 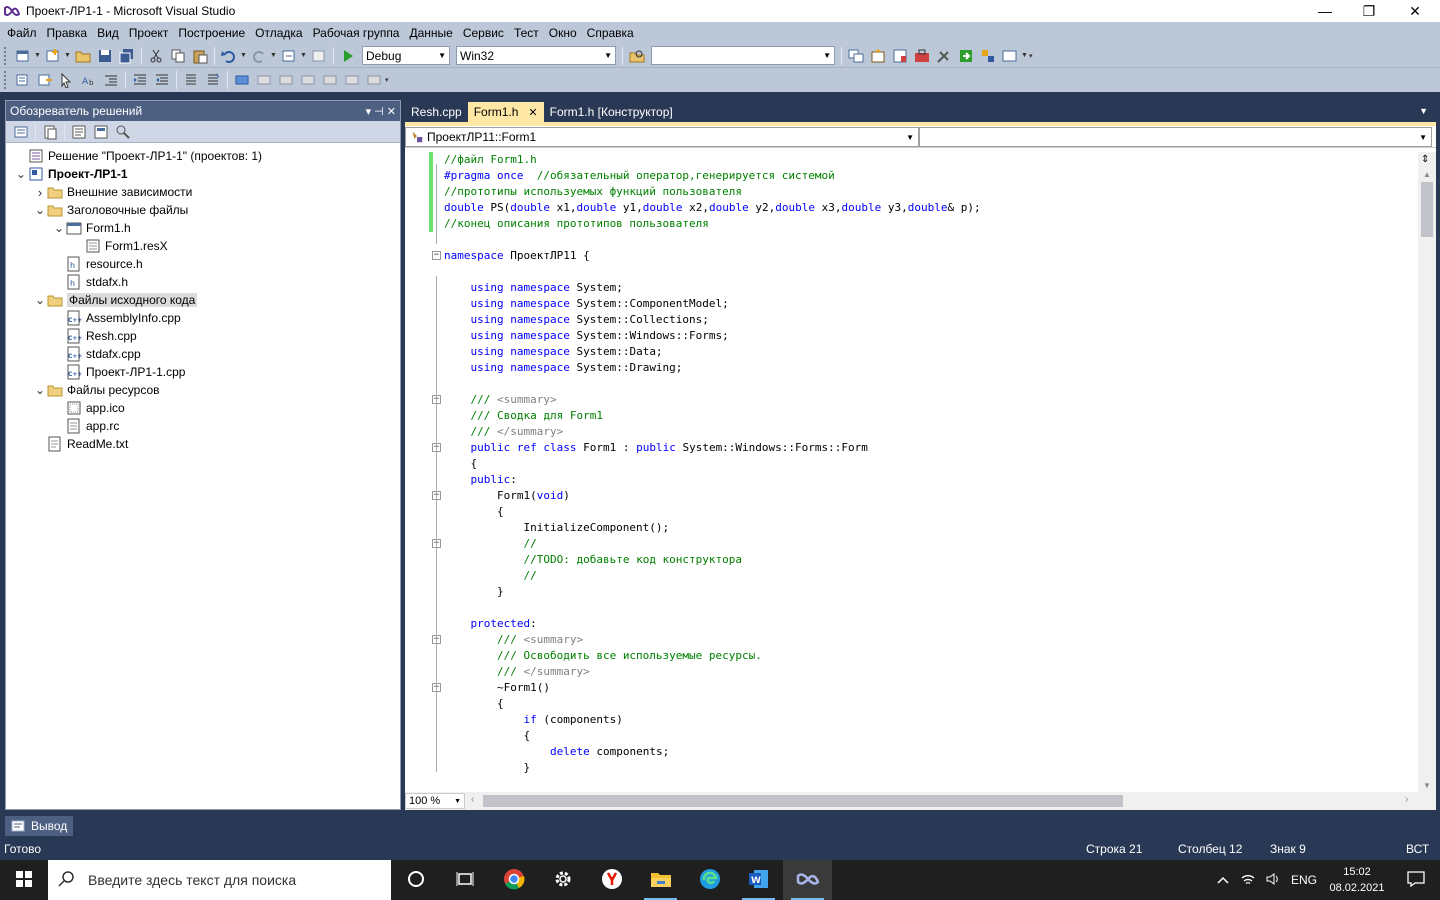 I want to click on menu-view: Вид, so click(x=108, y=33).